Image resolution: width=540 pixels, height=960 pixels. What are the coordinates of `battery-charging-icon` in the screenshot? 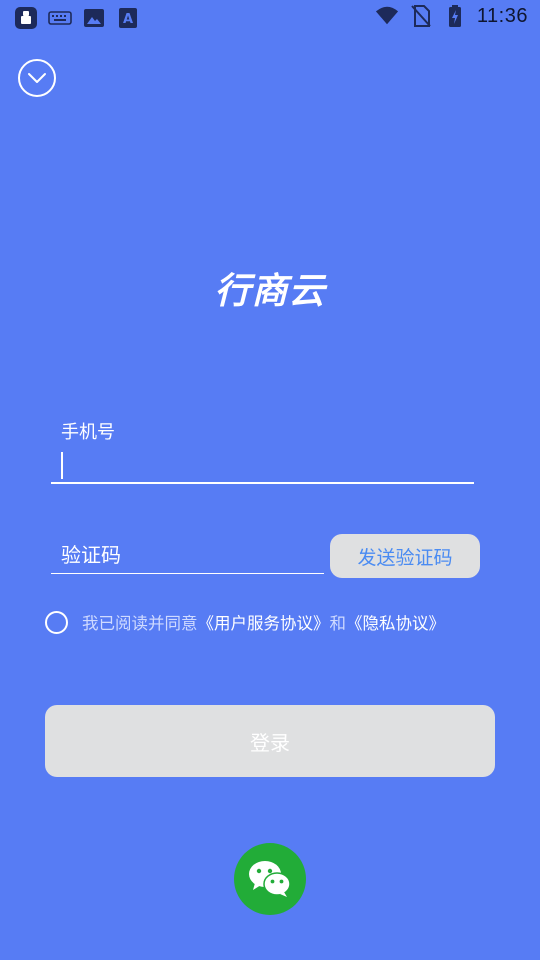 It's located at (455, 16).